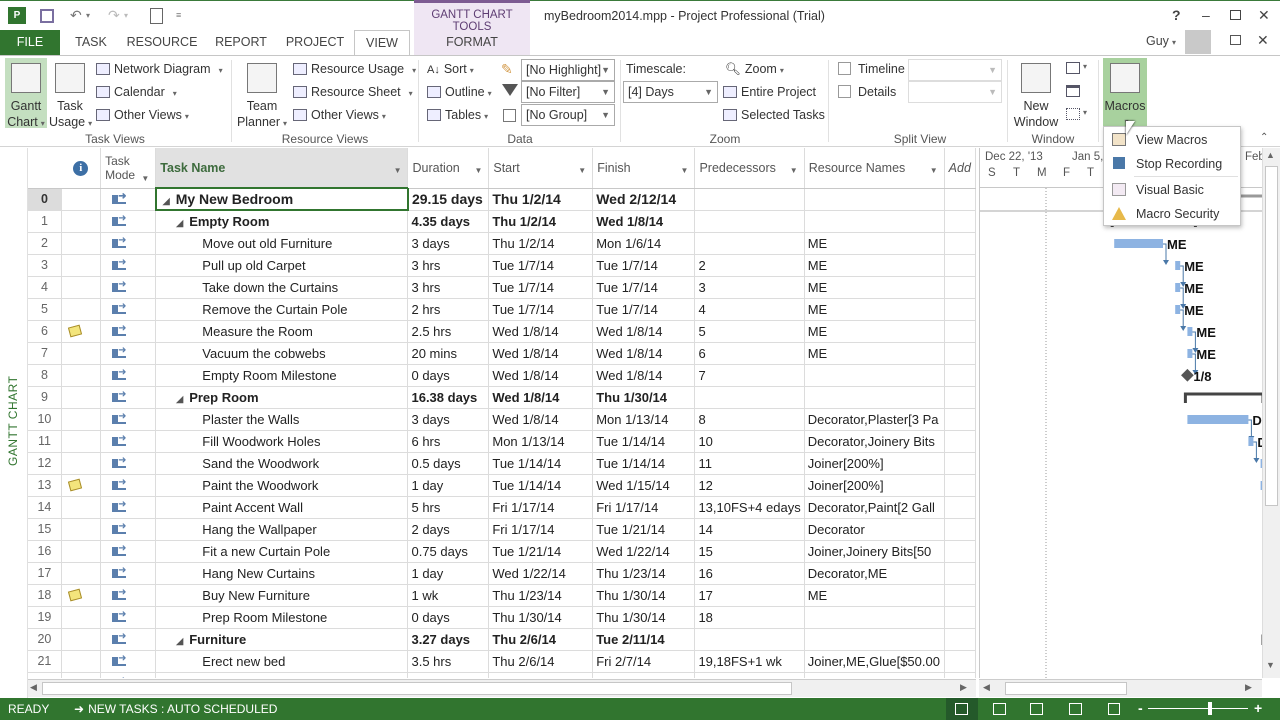 The height and width of the screenshot is (720, 1280). Describe the element at coordinates (282, 595) in the screenshot. I see `task-name-cell: Buy New Furniture` at that location.